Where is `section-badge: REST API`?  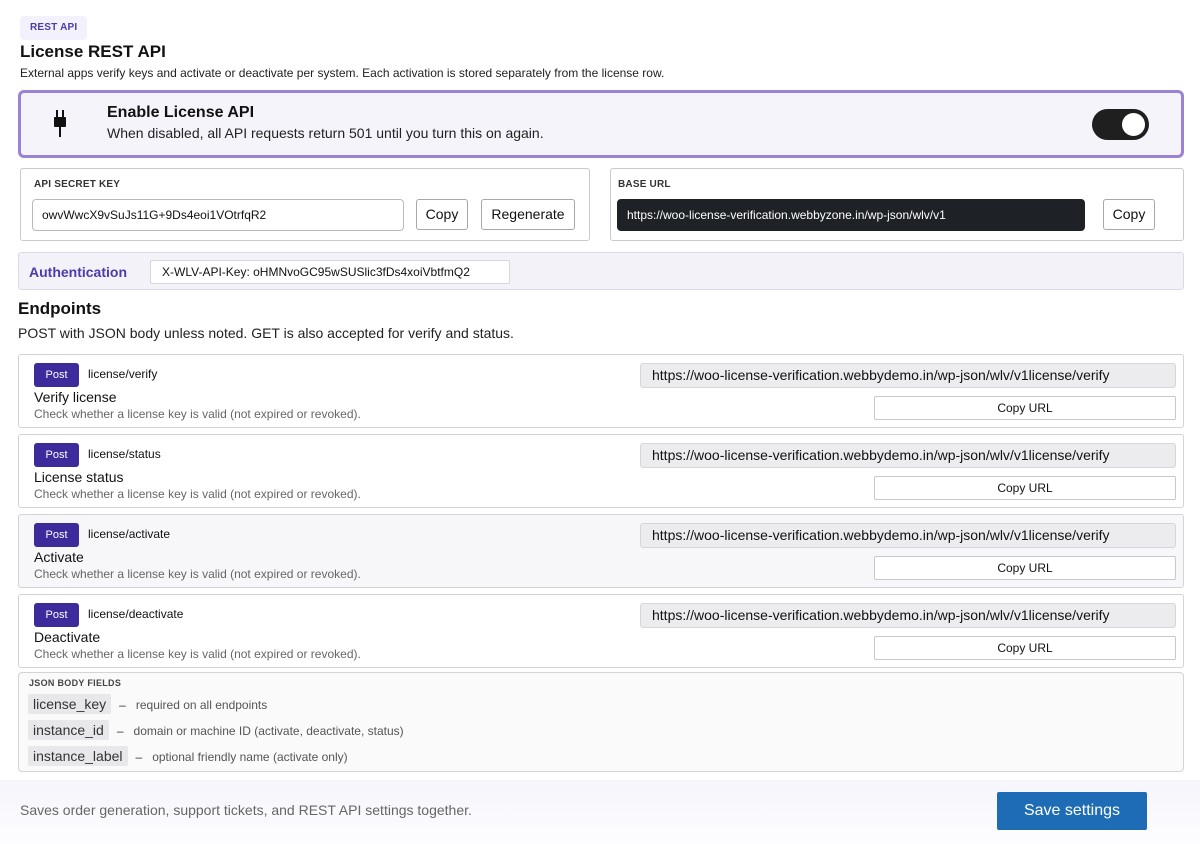 section-badge: REST API is located at coordinates (54, 28).